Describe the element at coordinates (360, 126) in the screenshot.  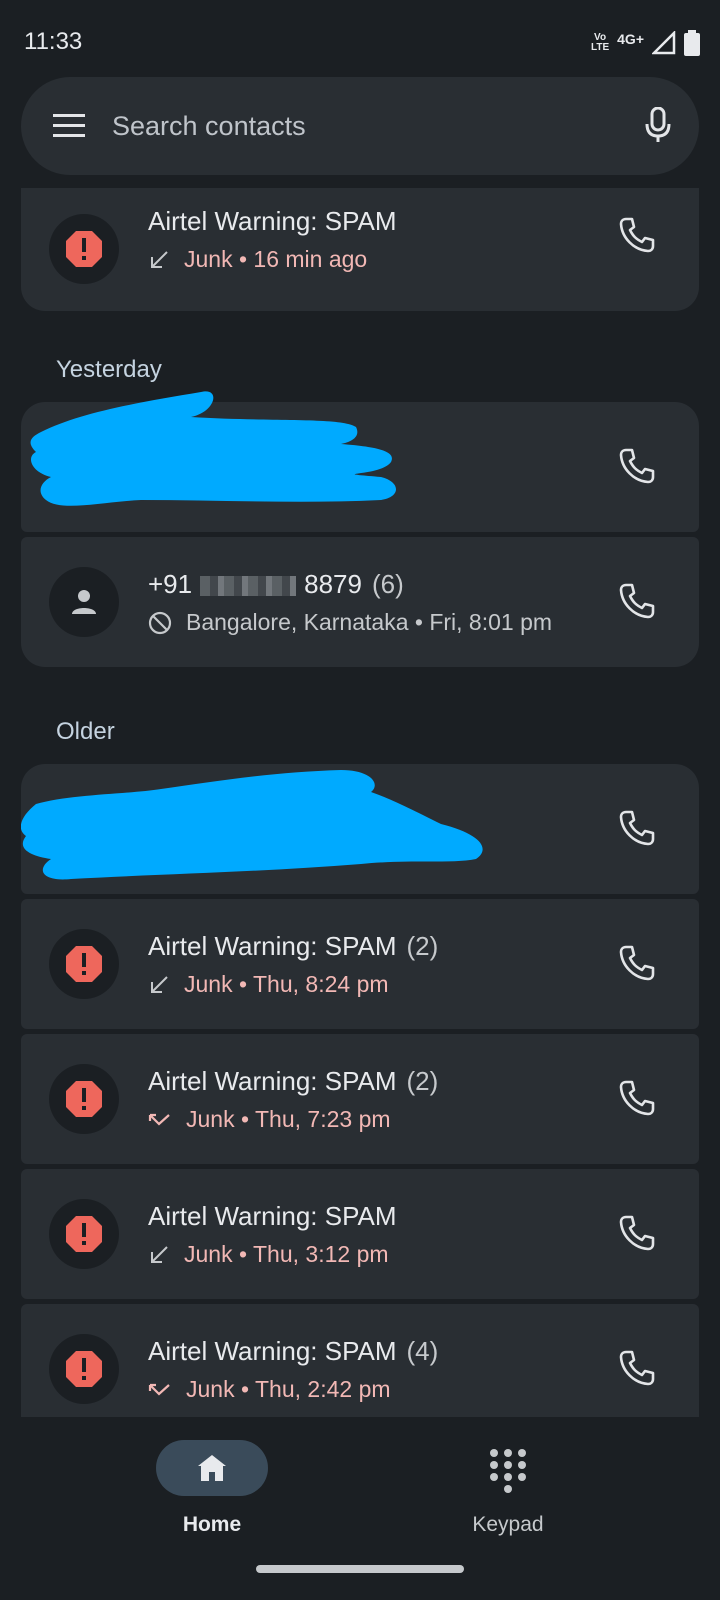
I see `search-bar: Search contacts` at that location.